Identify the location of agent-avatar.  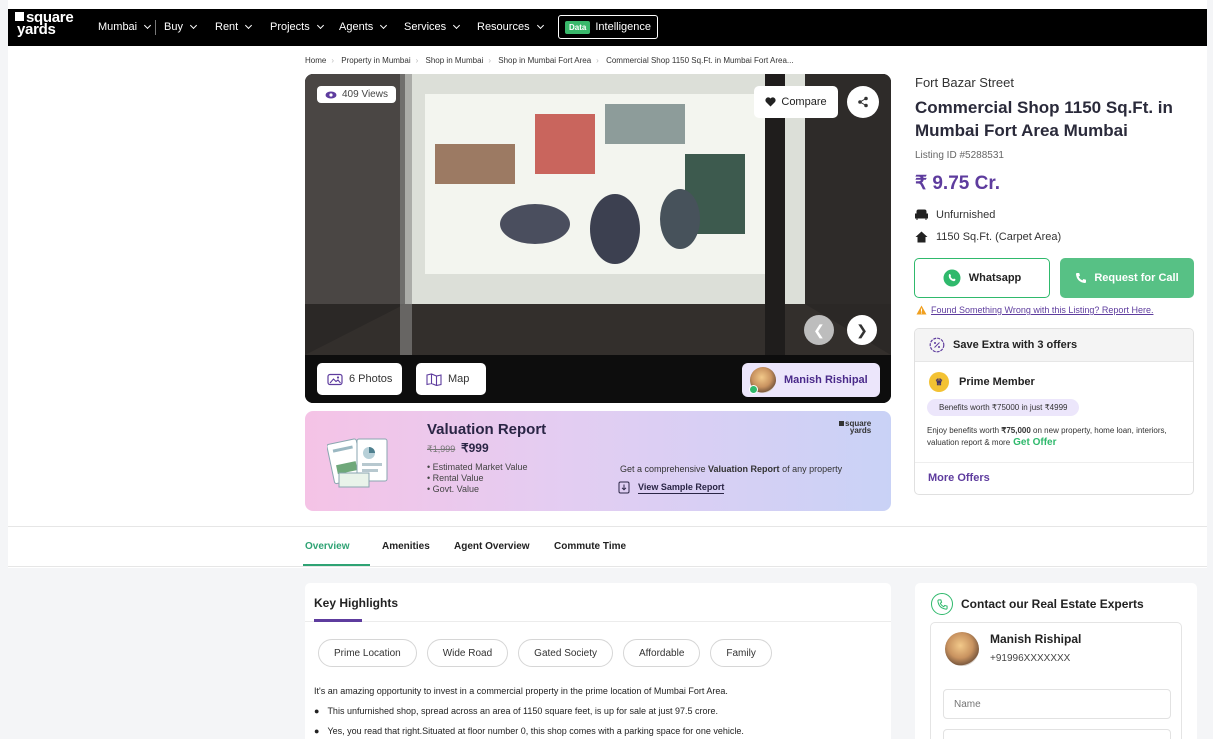
(762, 380).